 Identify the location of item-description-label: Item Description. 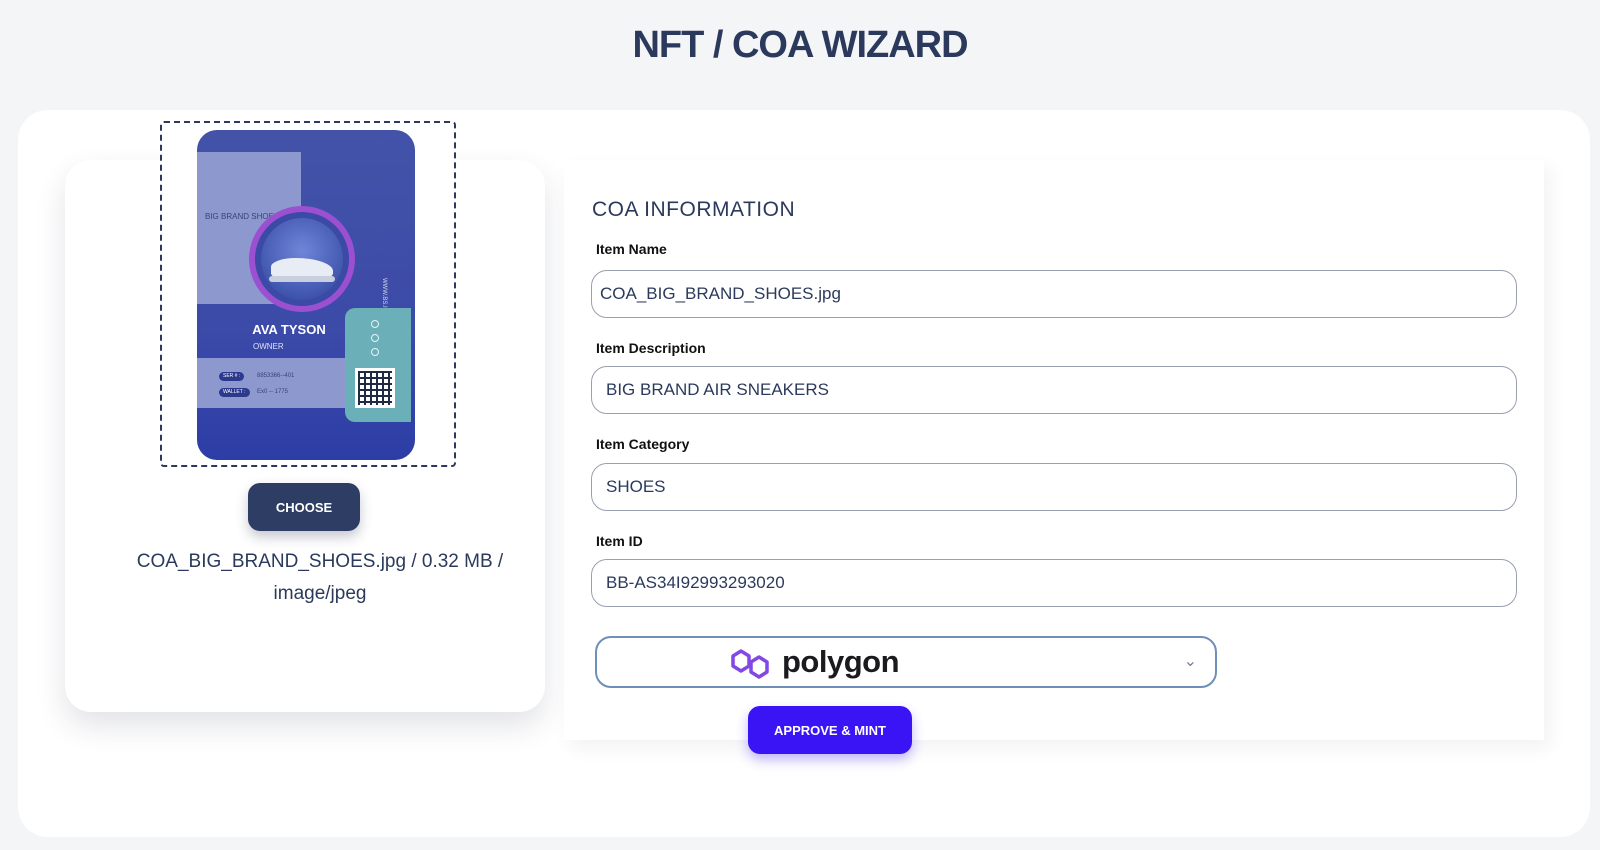
(651, 348).